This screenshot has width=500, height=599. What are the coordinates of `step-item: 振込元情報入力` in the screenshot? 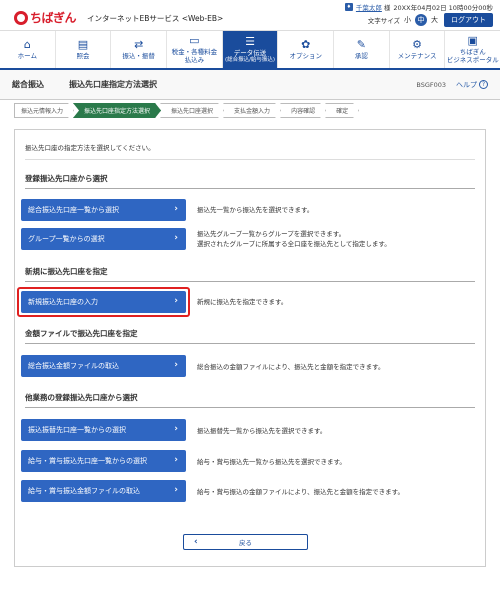 It's located at (44, 110).